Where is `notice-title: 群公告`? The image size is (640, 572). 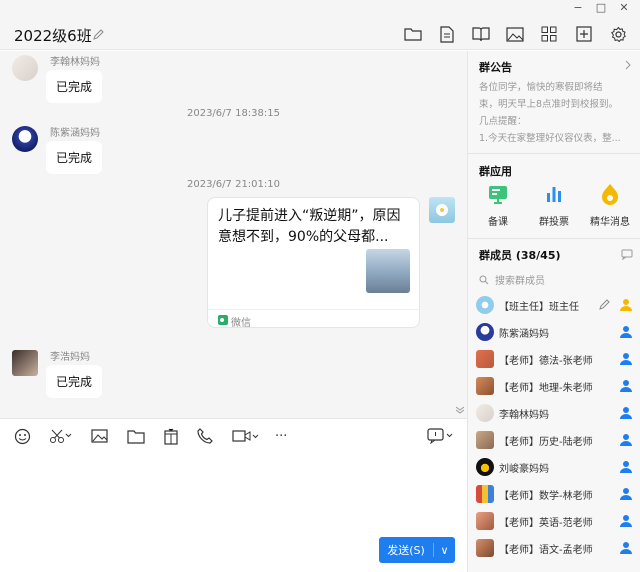
notice-title: 群公告 is located at coordinates (495, 67).